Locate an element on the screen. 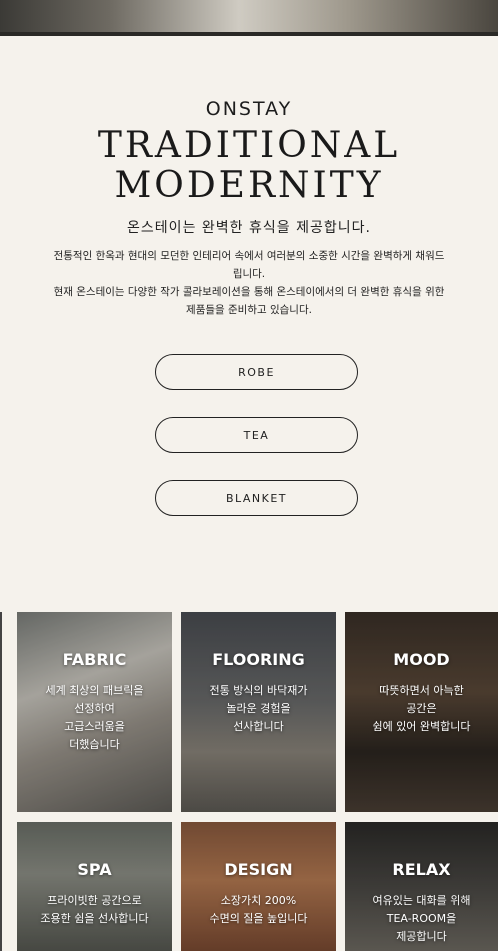  tile-relax: RELAX 여유있는 대화를 위해 TEA-ROOM을 제공합니다 is located at coordinates (421, 886).